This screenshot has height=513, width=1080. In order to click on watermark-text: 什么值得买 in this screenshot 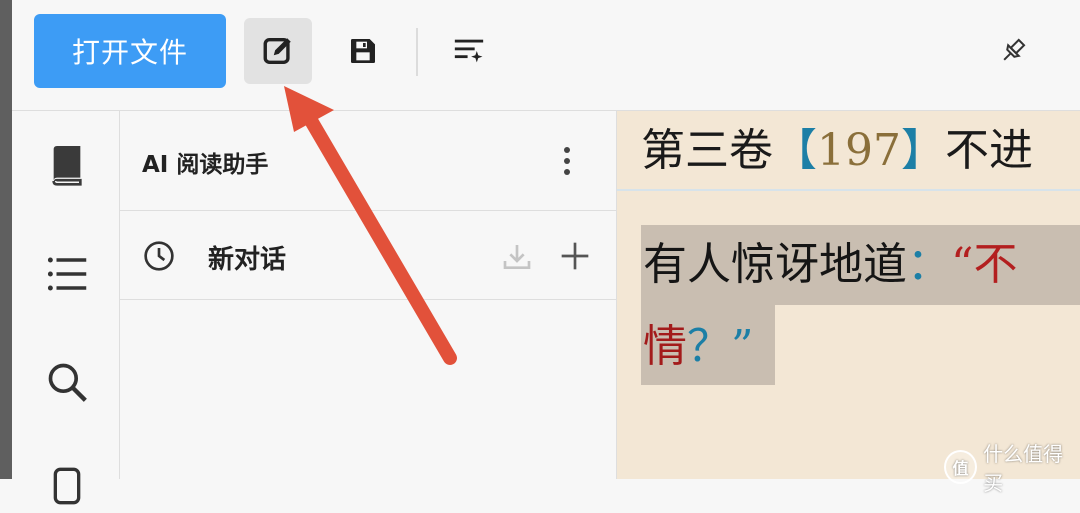, I will do `click(1023, 468)`.